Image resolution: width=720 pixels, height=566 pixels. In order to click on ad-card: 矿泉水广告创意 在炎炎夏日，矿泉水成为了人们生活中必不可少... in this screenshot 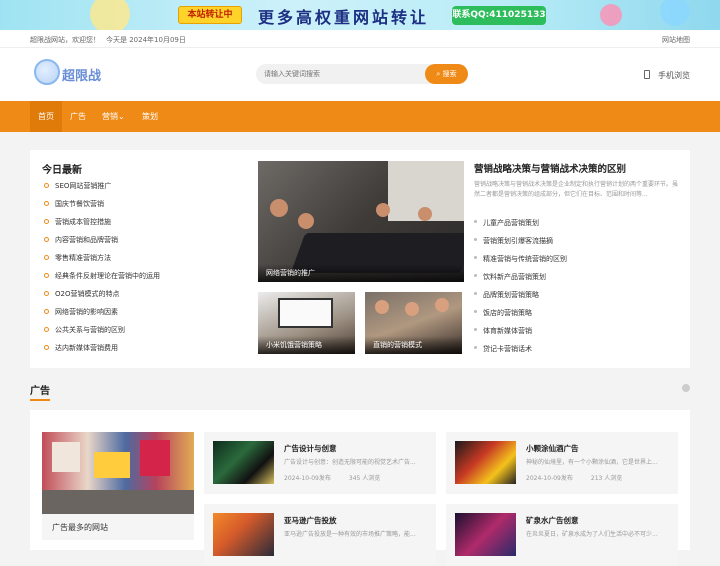, I will do `click(562, 535)`.